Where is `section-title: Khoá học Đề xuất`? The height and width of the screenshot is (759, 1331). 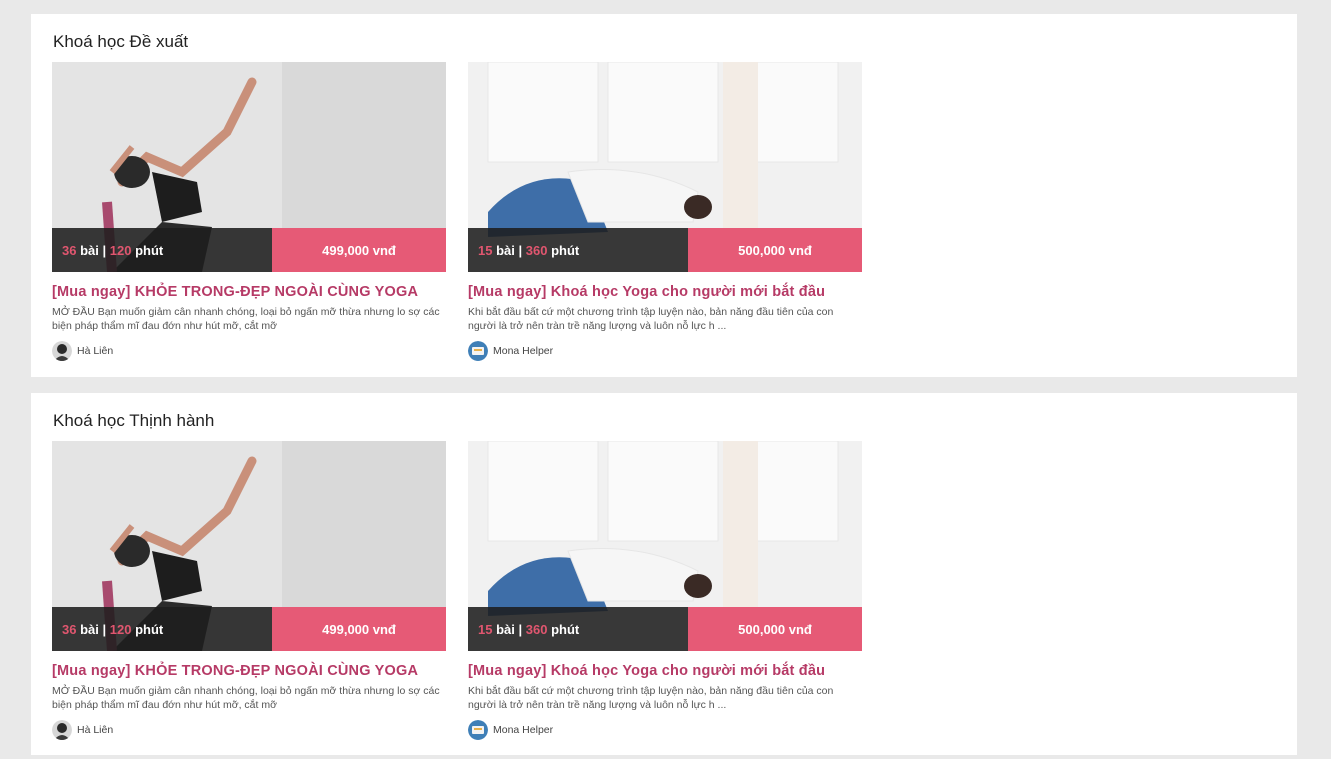 section-title: Khoá học Đề xuất is located at coordinates (121, 41).